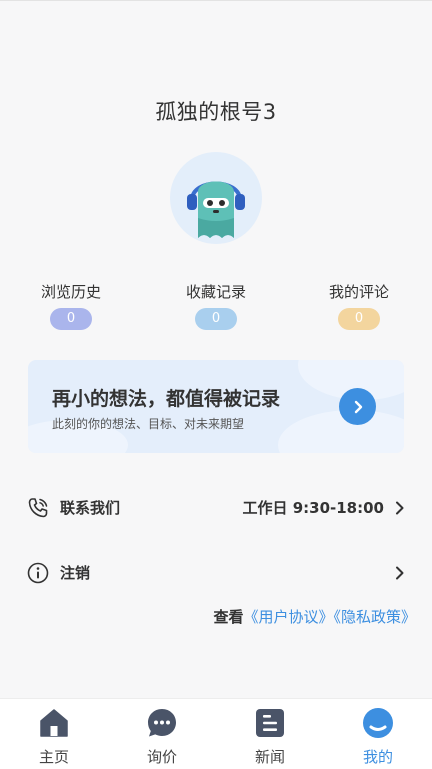 This screenshot has height=769, width=432. Describe the element at coordinates (374, 617) in the screenshot. I see `privacy-policy-link: 《隐私政策》` at that location.